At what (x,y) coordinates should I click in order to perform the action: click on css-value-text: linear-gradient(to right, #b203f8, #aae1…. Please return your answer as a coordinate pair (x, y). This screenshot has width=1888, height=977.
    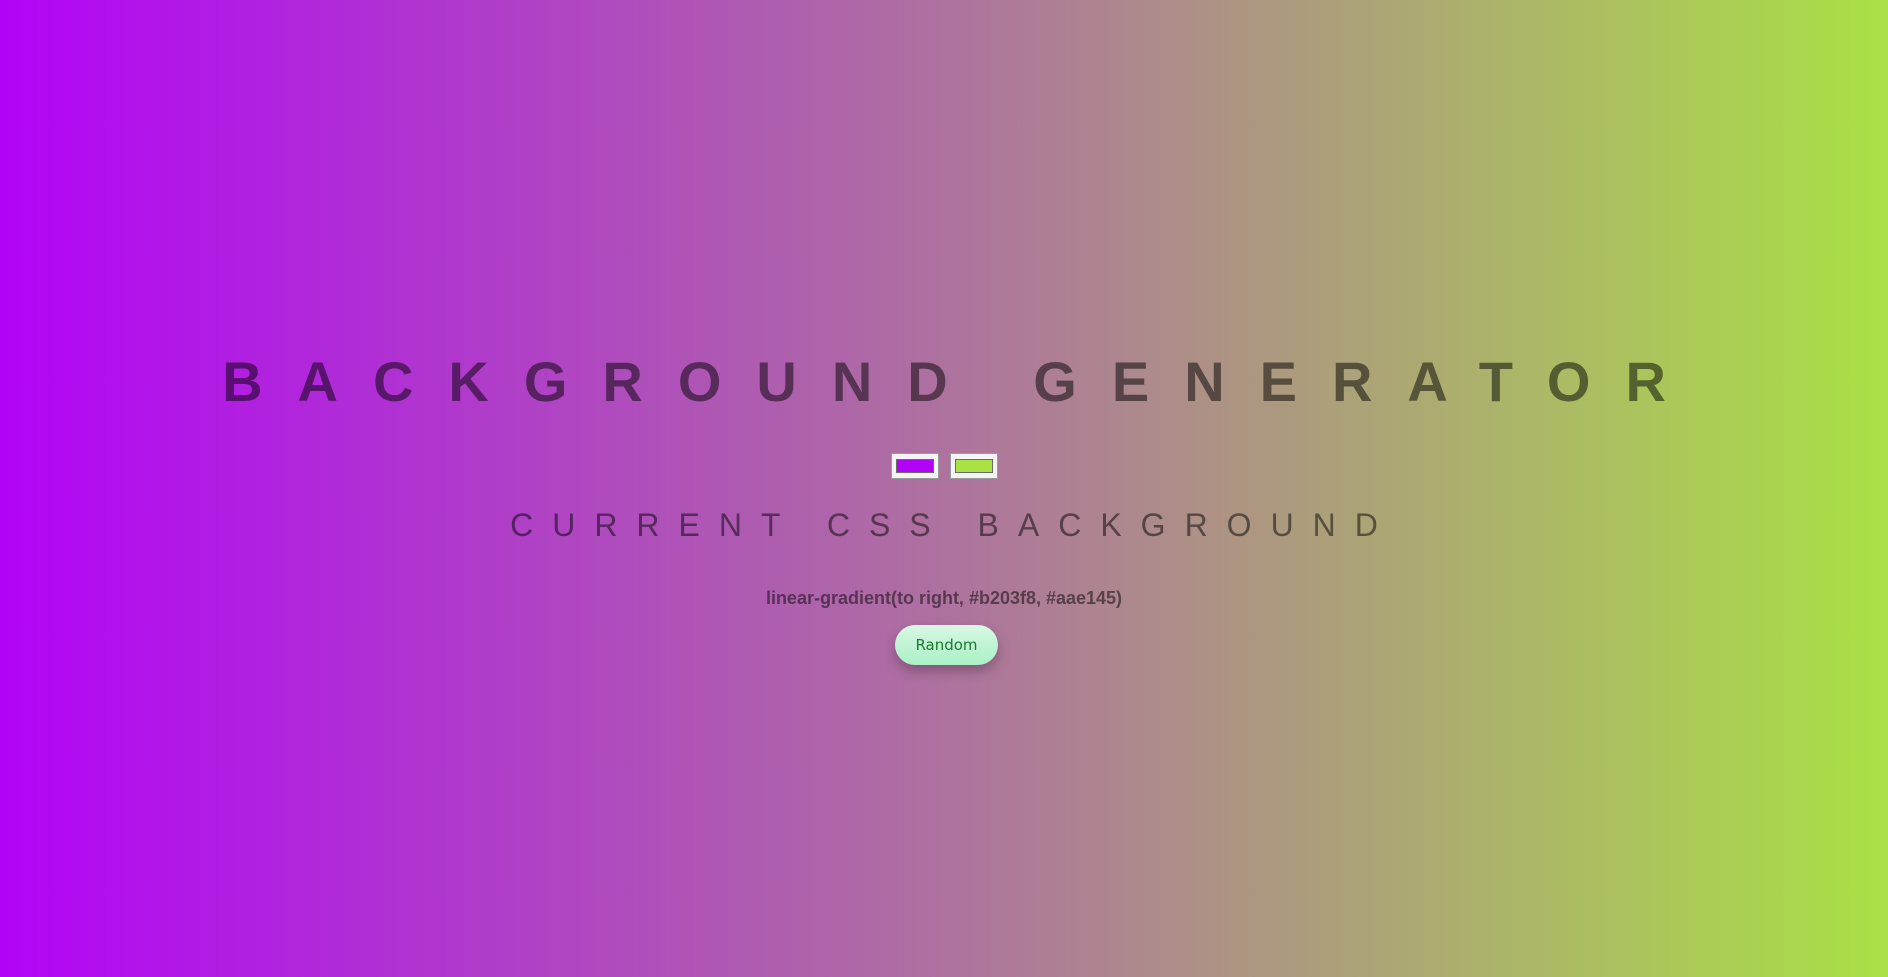
    Looking at the image, I should click on (944, 598).